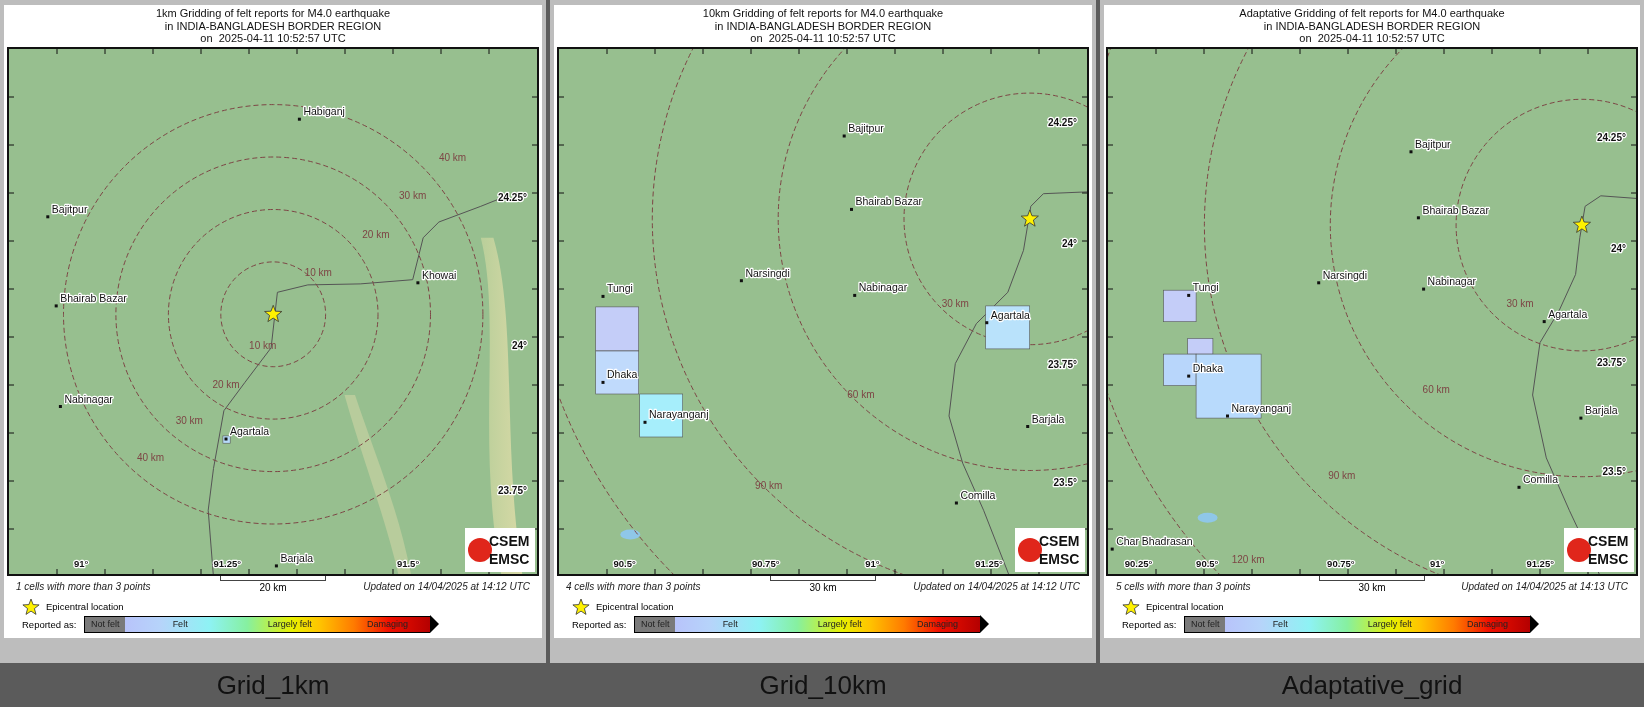 This screenshot has width=1644, height=707. Describe the element at coordinates (861, 395) in the screenshot. I see `ring-label: 60 km` at that location.